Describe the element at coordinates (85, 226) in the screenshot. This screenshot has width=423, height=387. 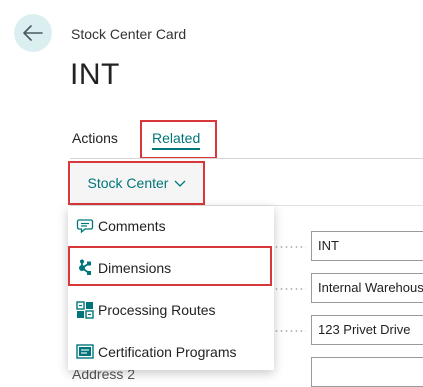
I see `comment-icon` at that location.